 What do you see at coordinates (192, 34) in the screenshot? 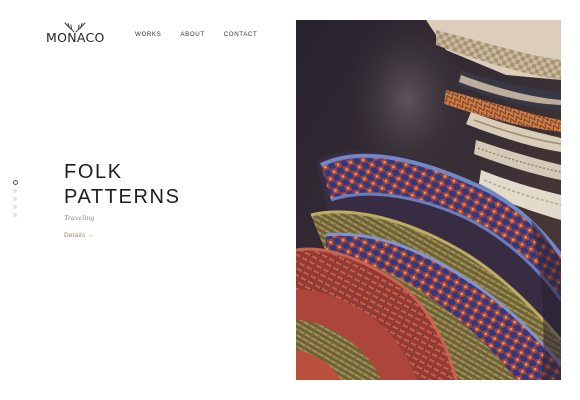
I see `nav-item-about: ABOUT` at bounding box center [192, 34].